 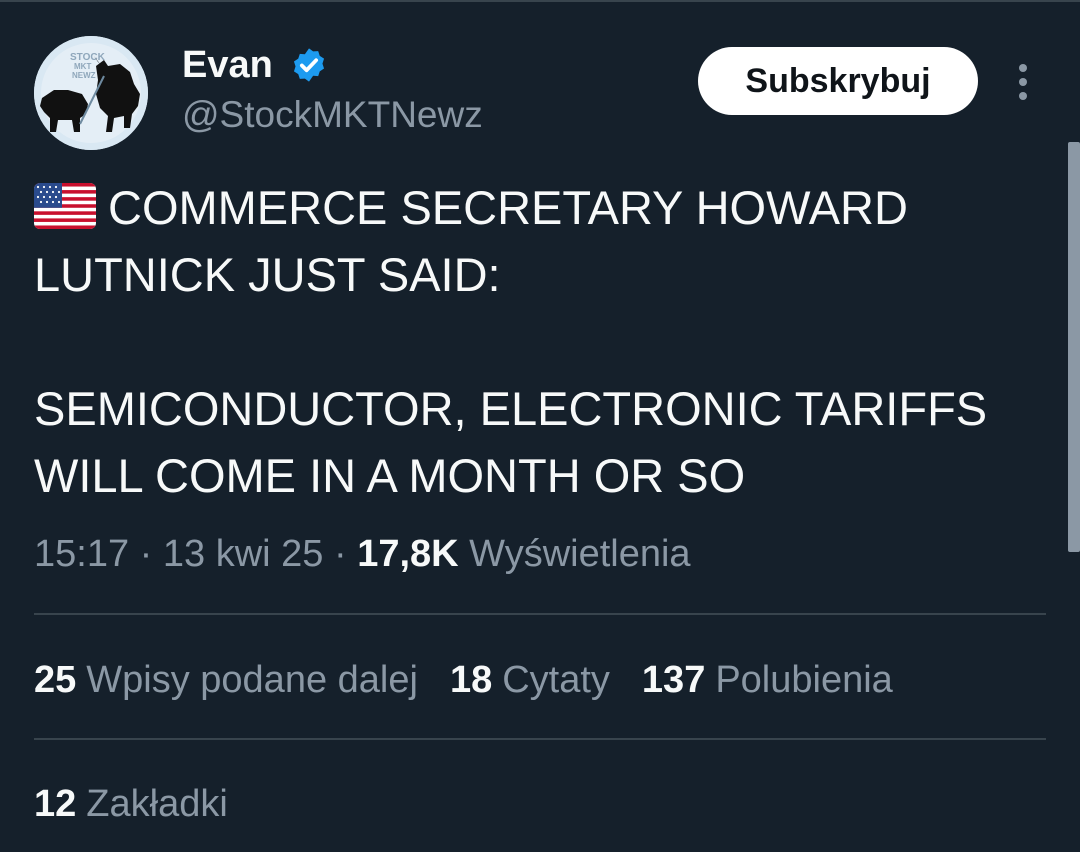 What do you see at coordinates (556, 680) in the screenshot?
I see `quotes-label: Cytaty` at bounding box center [556, 680].